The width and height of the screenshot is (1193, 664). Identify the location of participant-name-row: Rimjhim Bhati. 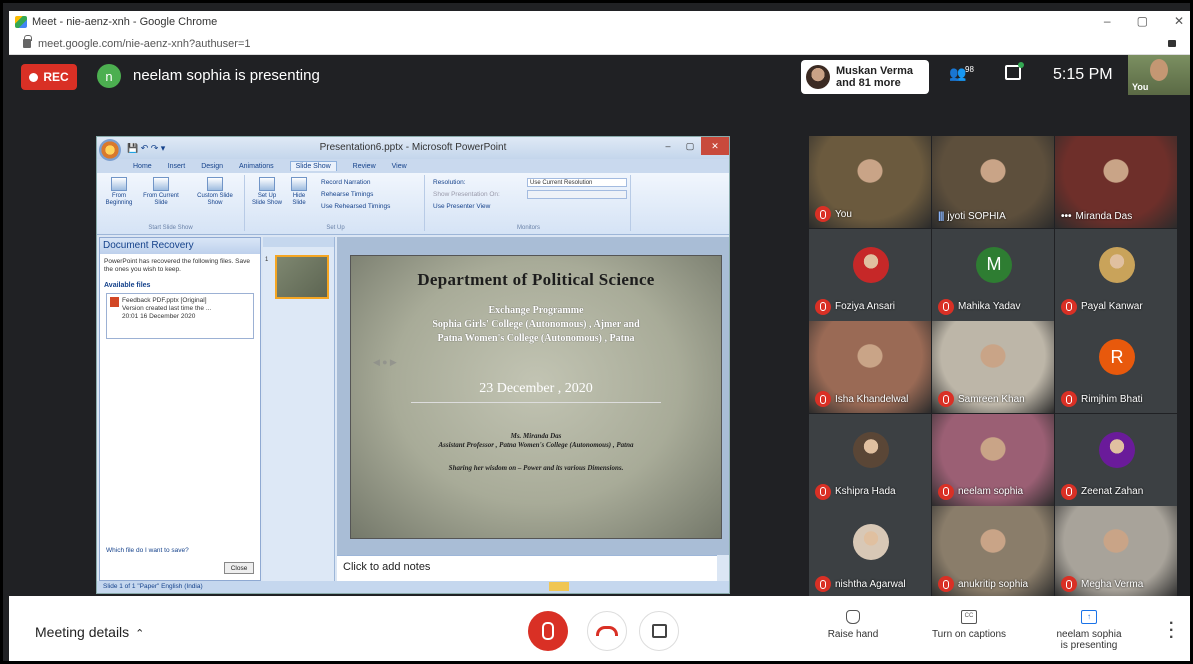
(1102, 399).